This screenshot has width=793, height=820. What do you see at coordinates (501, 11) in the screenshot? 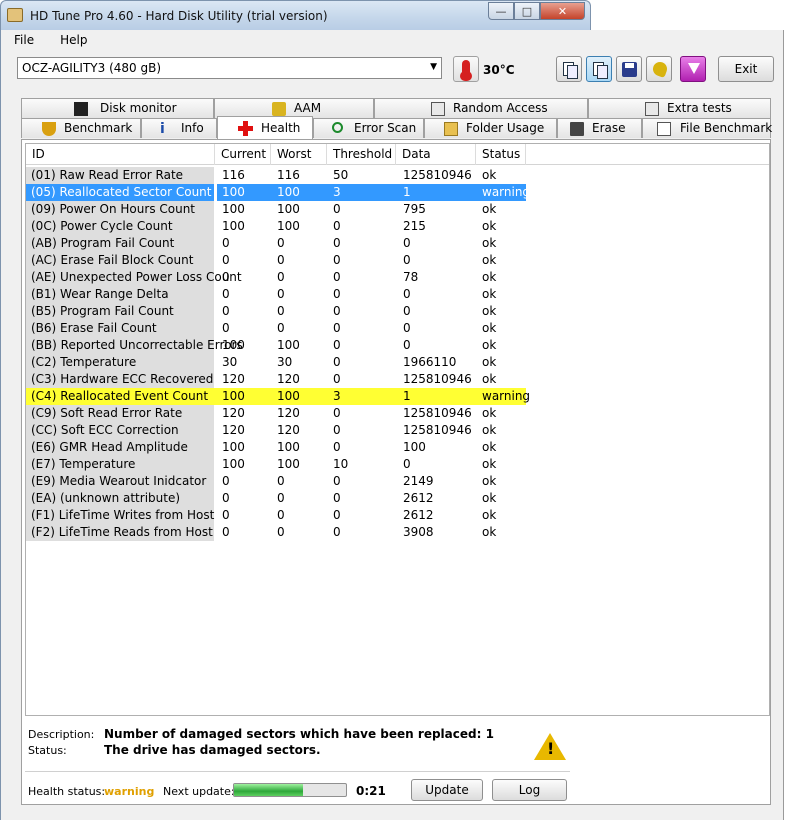
I see `minimize-button: —` at bounding box center [501, 11].